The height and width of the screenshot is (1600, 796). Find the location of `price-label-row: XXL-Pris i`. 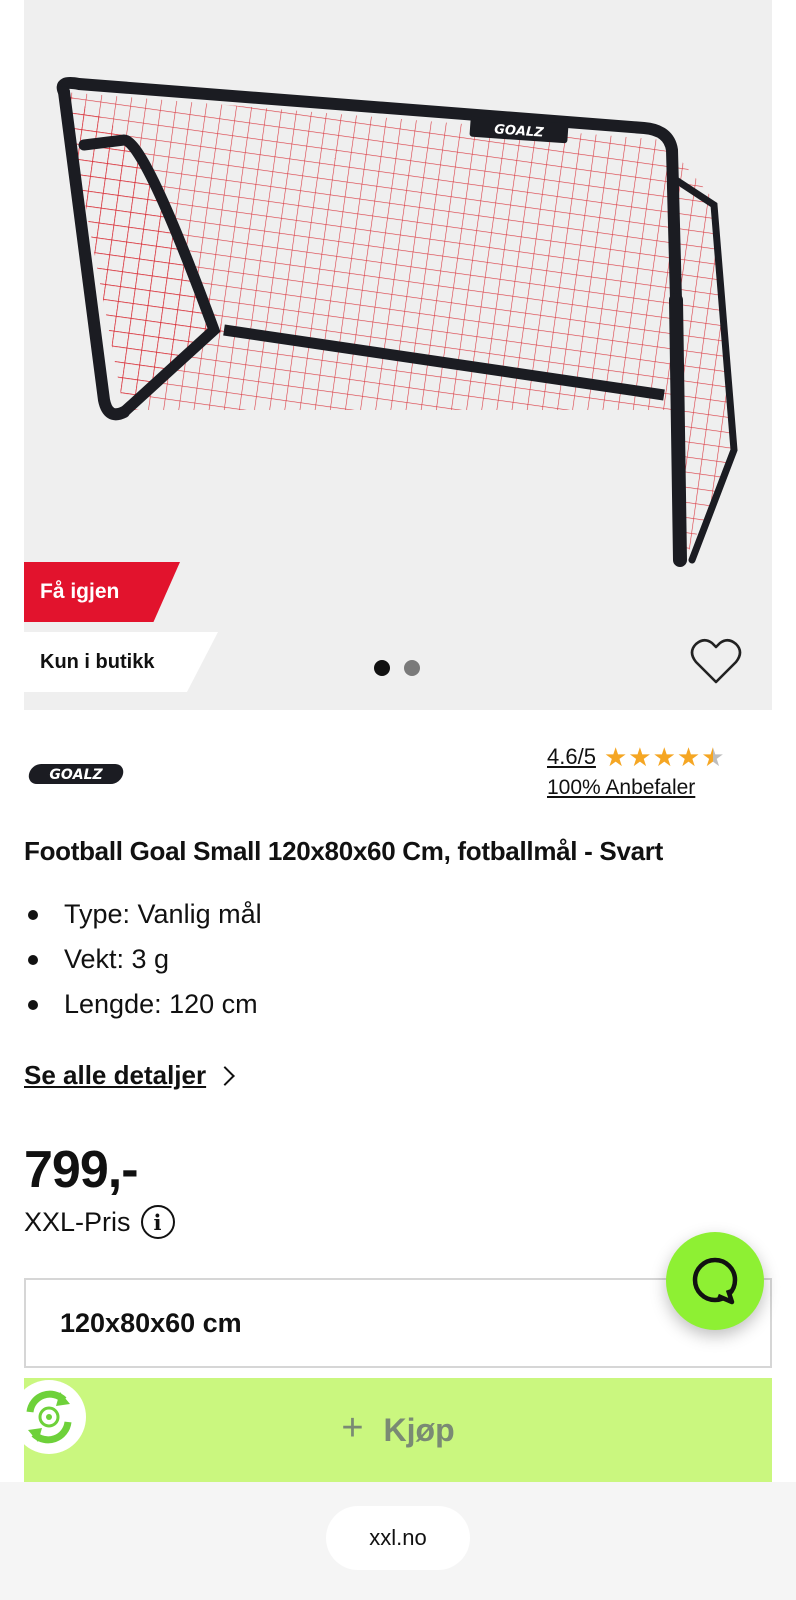

price-label-row: XXL-Pris i is located at coordinates (99, 1222).